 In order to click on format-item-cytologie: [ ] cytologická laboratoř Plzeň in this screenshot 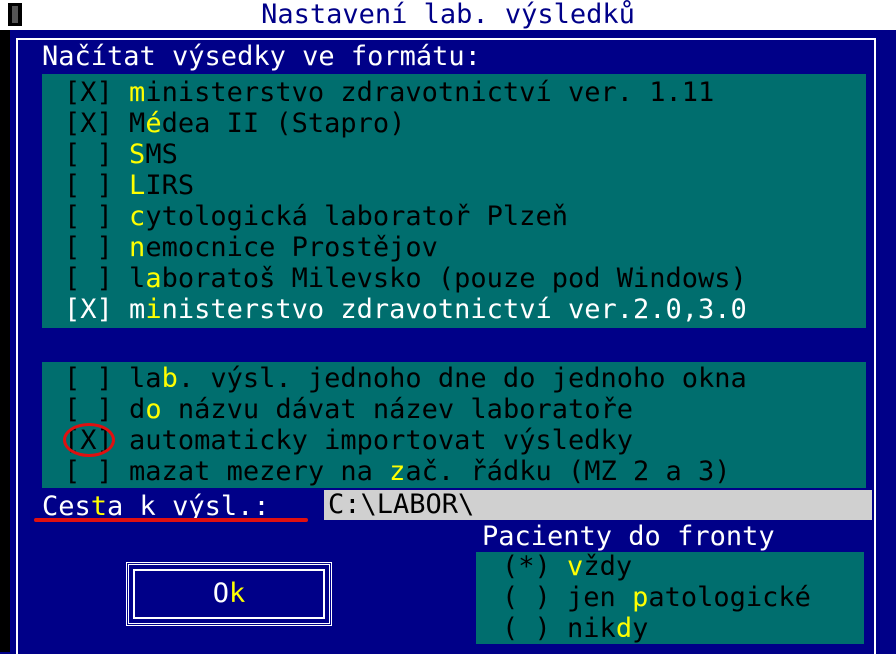, I will do `click(316, 216)`.